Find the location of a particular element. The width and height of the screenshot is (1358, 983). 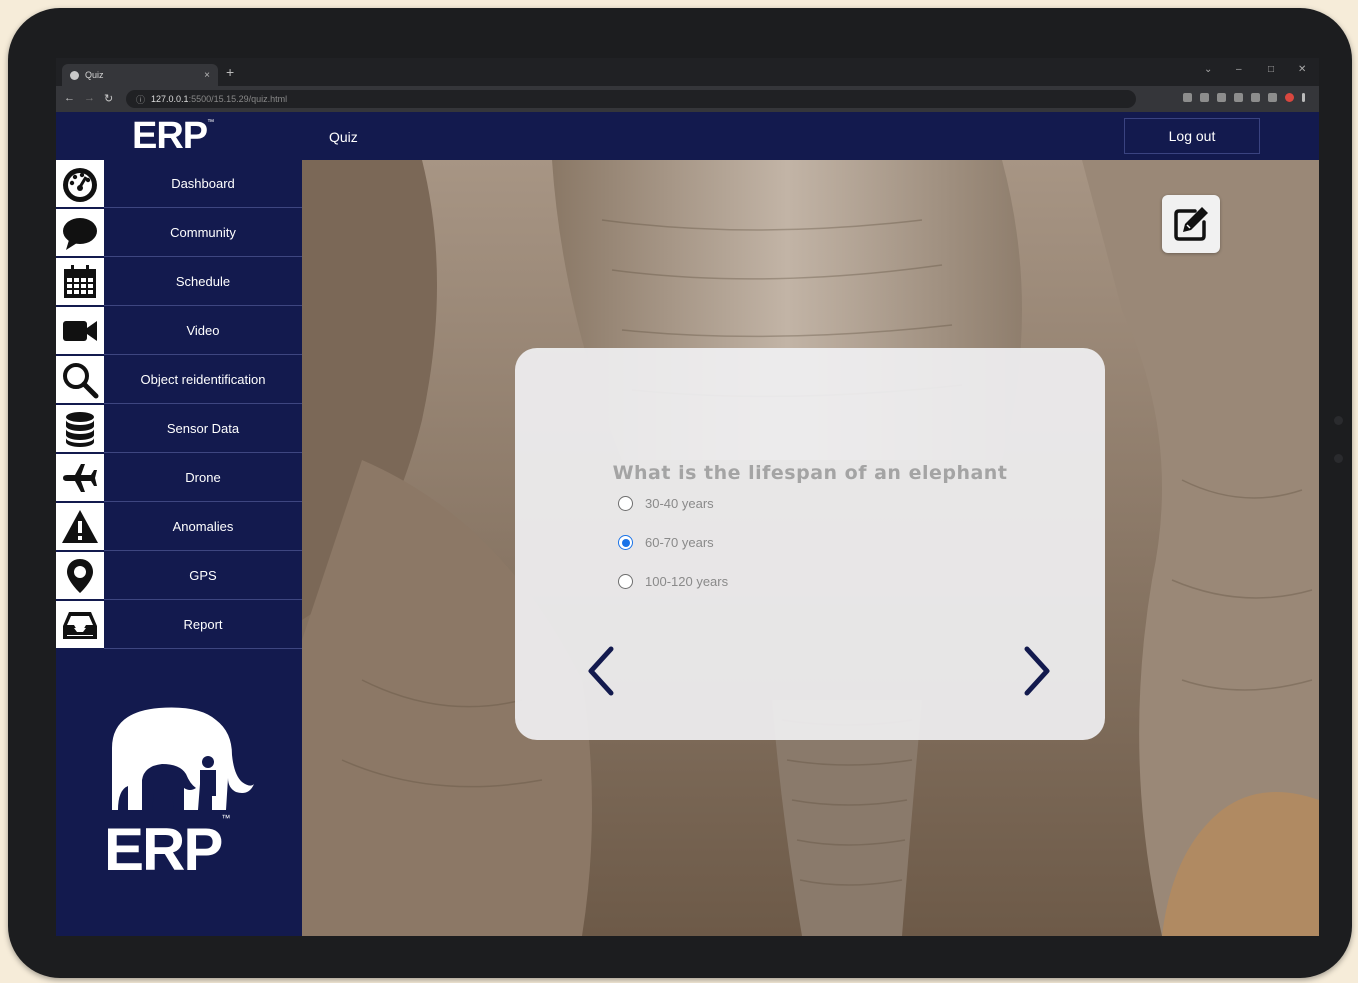

sidebar-item-report: Report is located at coordinates (179, 625).